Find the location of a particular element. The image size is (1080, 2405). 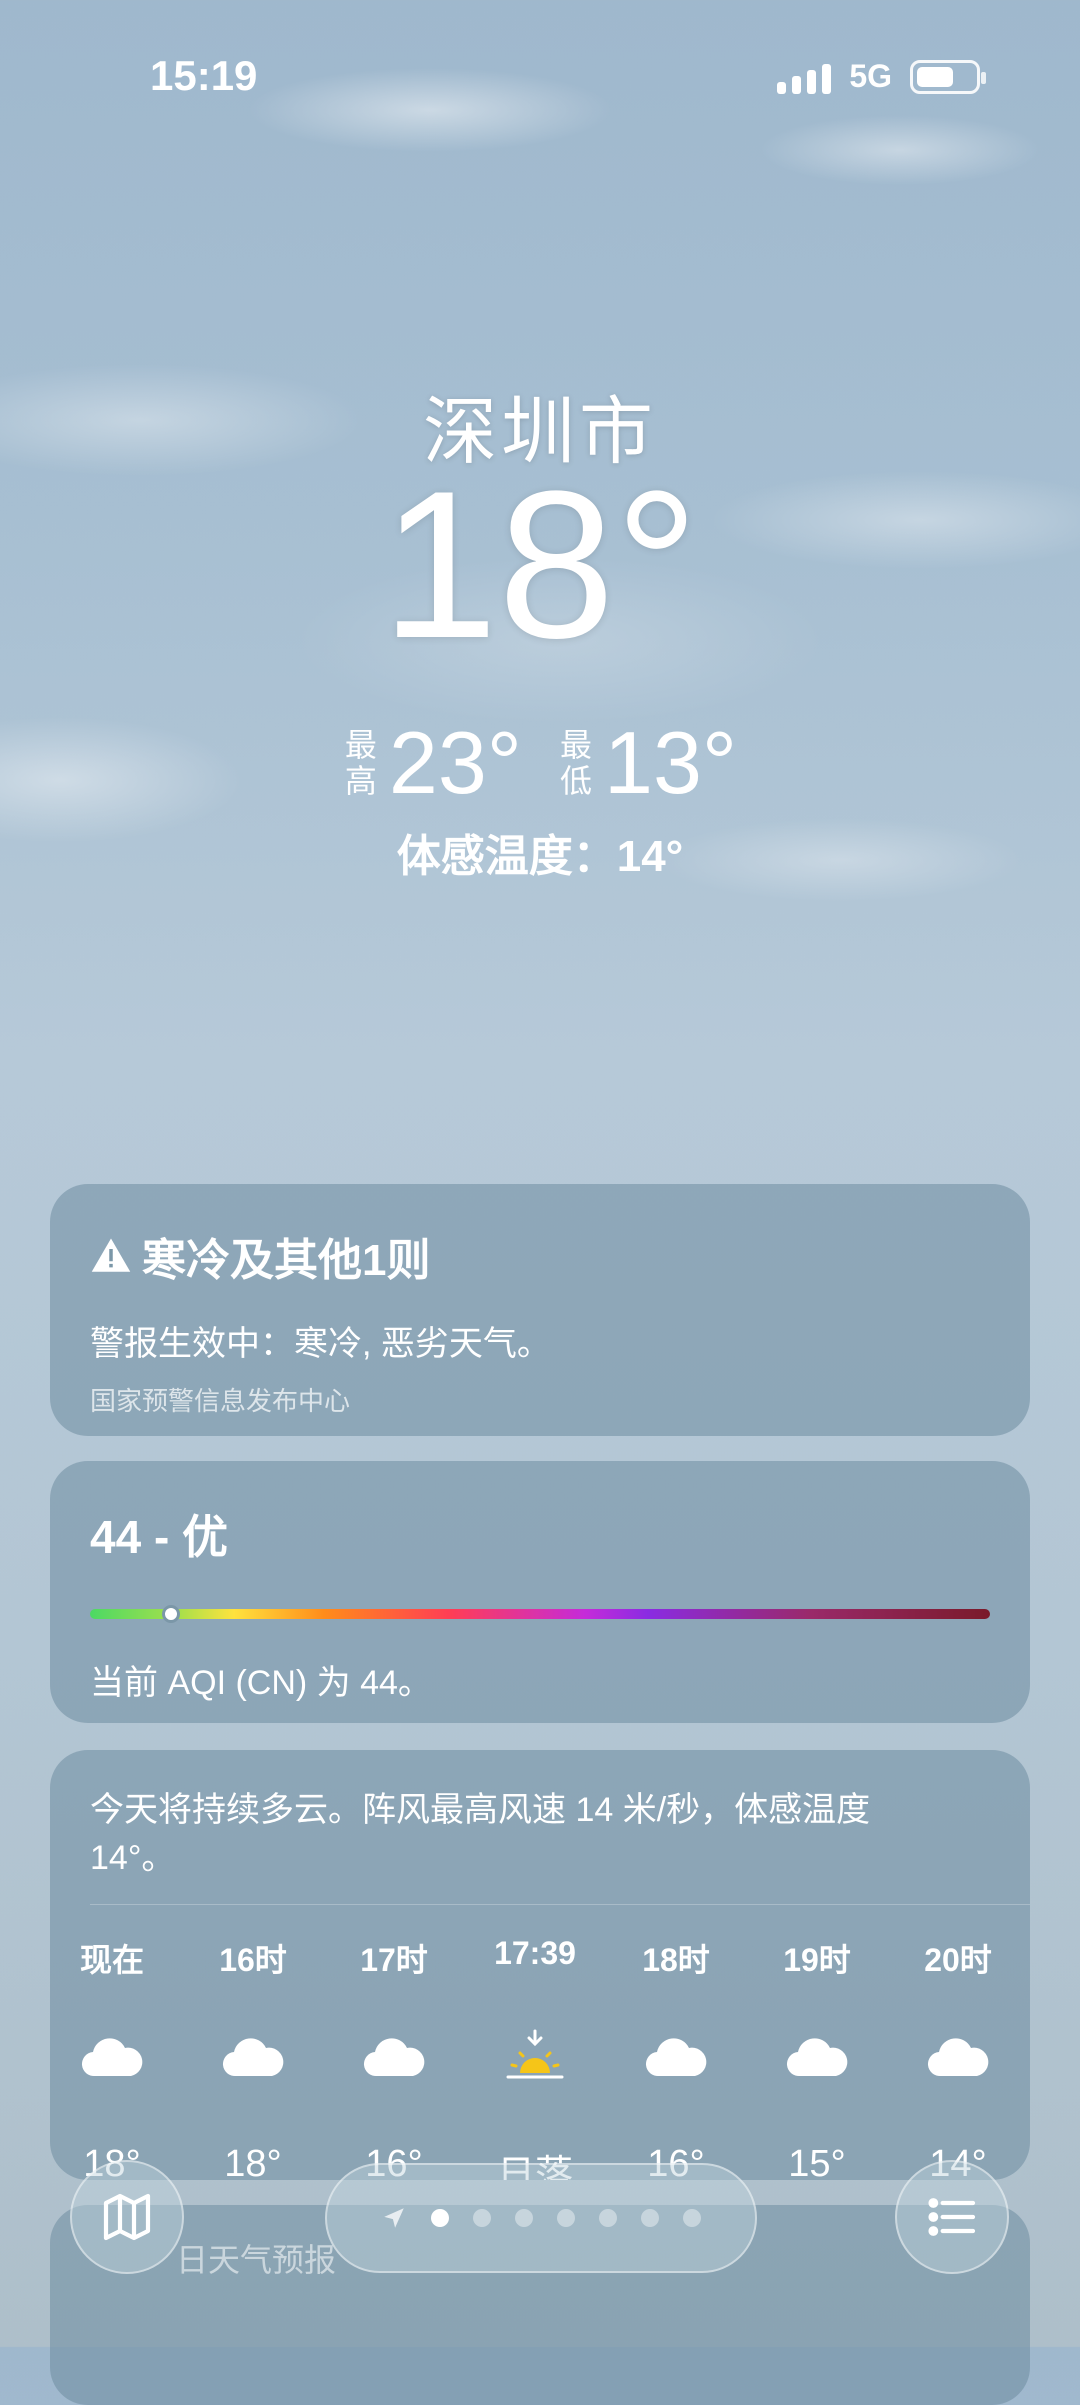

hourly-item: 19时 15° is located at coordinates (817, 2057).